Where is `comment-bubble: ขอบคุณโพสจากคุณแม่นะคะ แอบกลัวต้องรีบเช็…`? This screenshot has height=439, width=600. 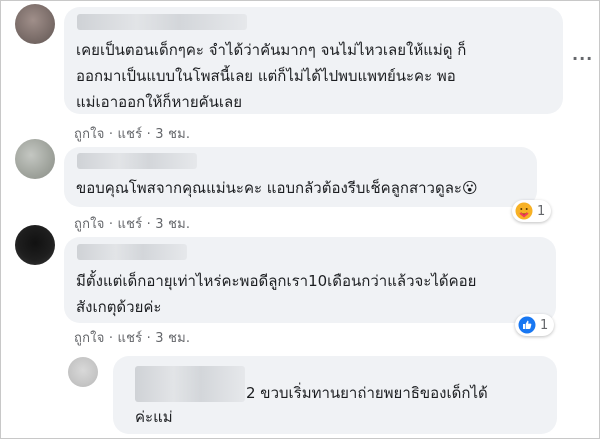
comment-bubble: ขอบคุณโพสจากคุณแม่นะคะ แอบกลัวต้องรีบเช็… is located at coordinates (300, 177).